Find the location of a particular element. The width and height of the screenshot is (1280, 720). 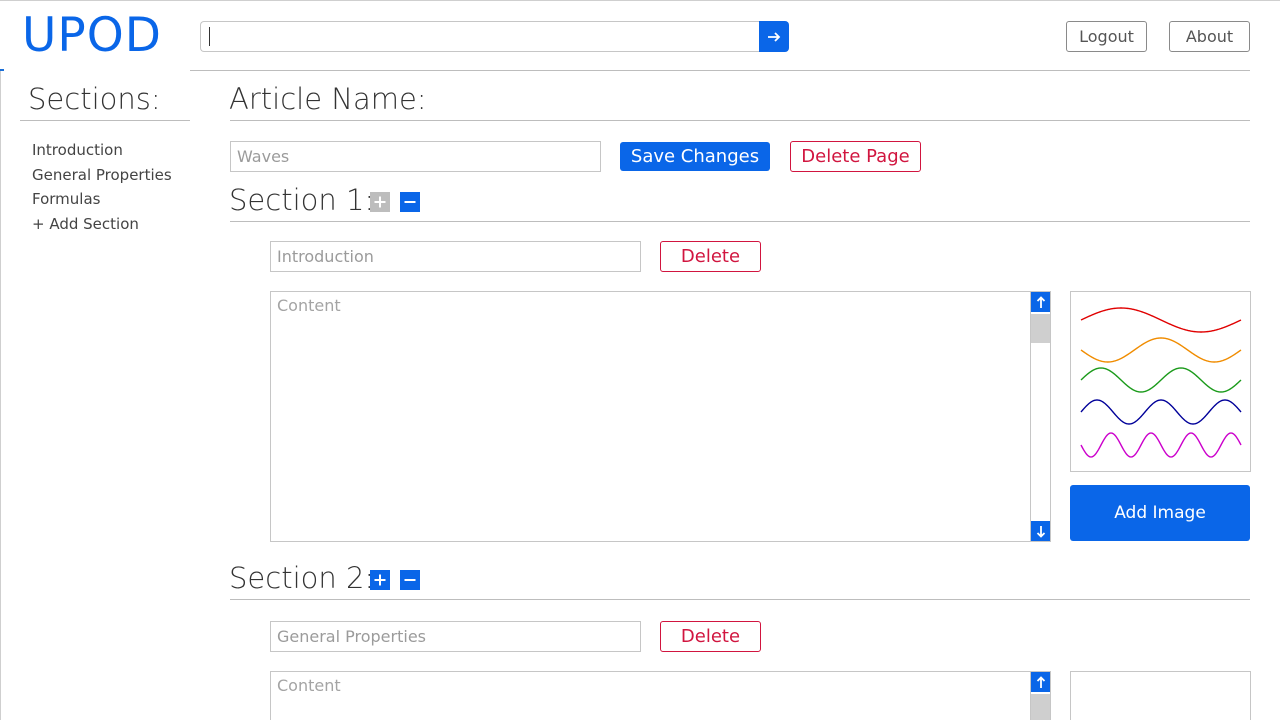

section-2-delete-button: Delete is located at coordinates (710, 636).